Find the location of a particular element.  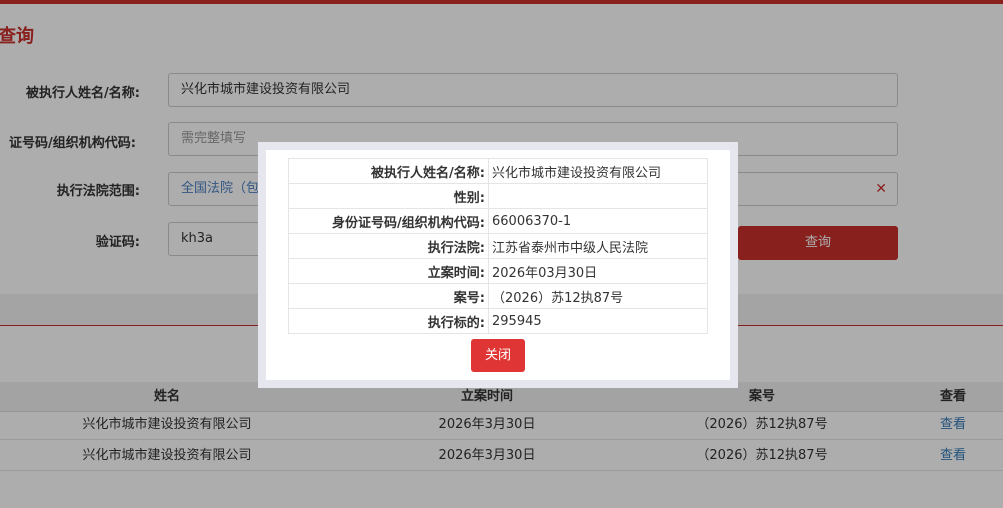

detail-row-gender: 性别: is located at coordinates (498, 196).